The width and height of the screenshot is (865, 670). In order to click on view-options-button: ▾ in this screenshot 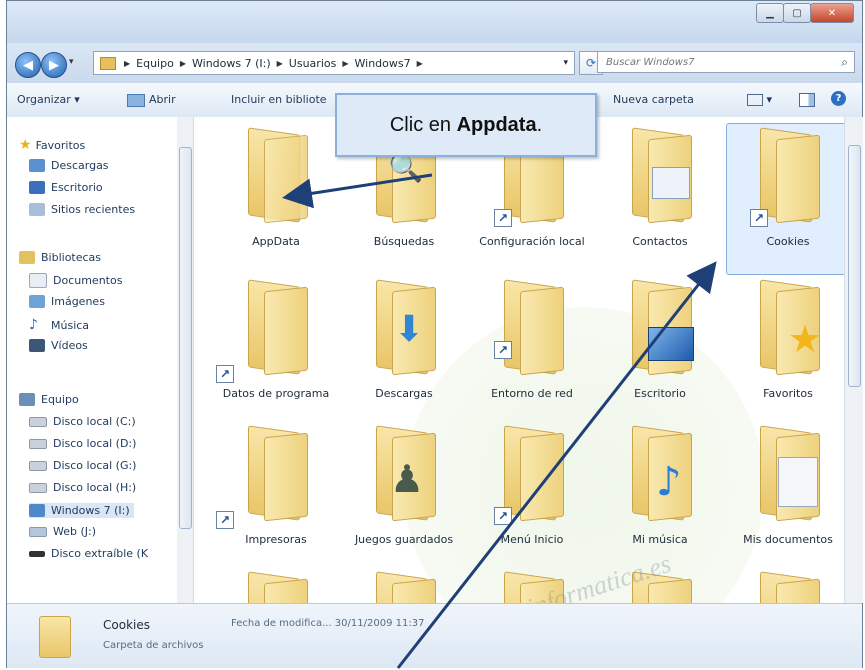, I will do `click(759, 99)`.